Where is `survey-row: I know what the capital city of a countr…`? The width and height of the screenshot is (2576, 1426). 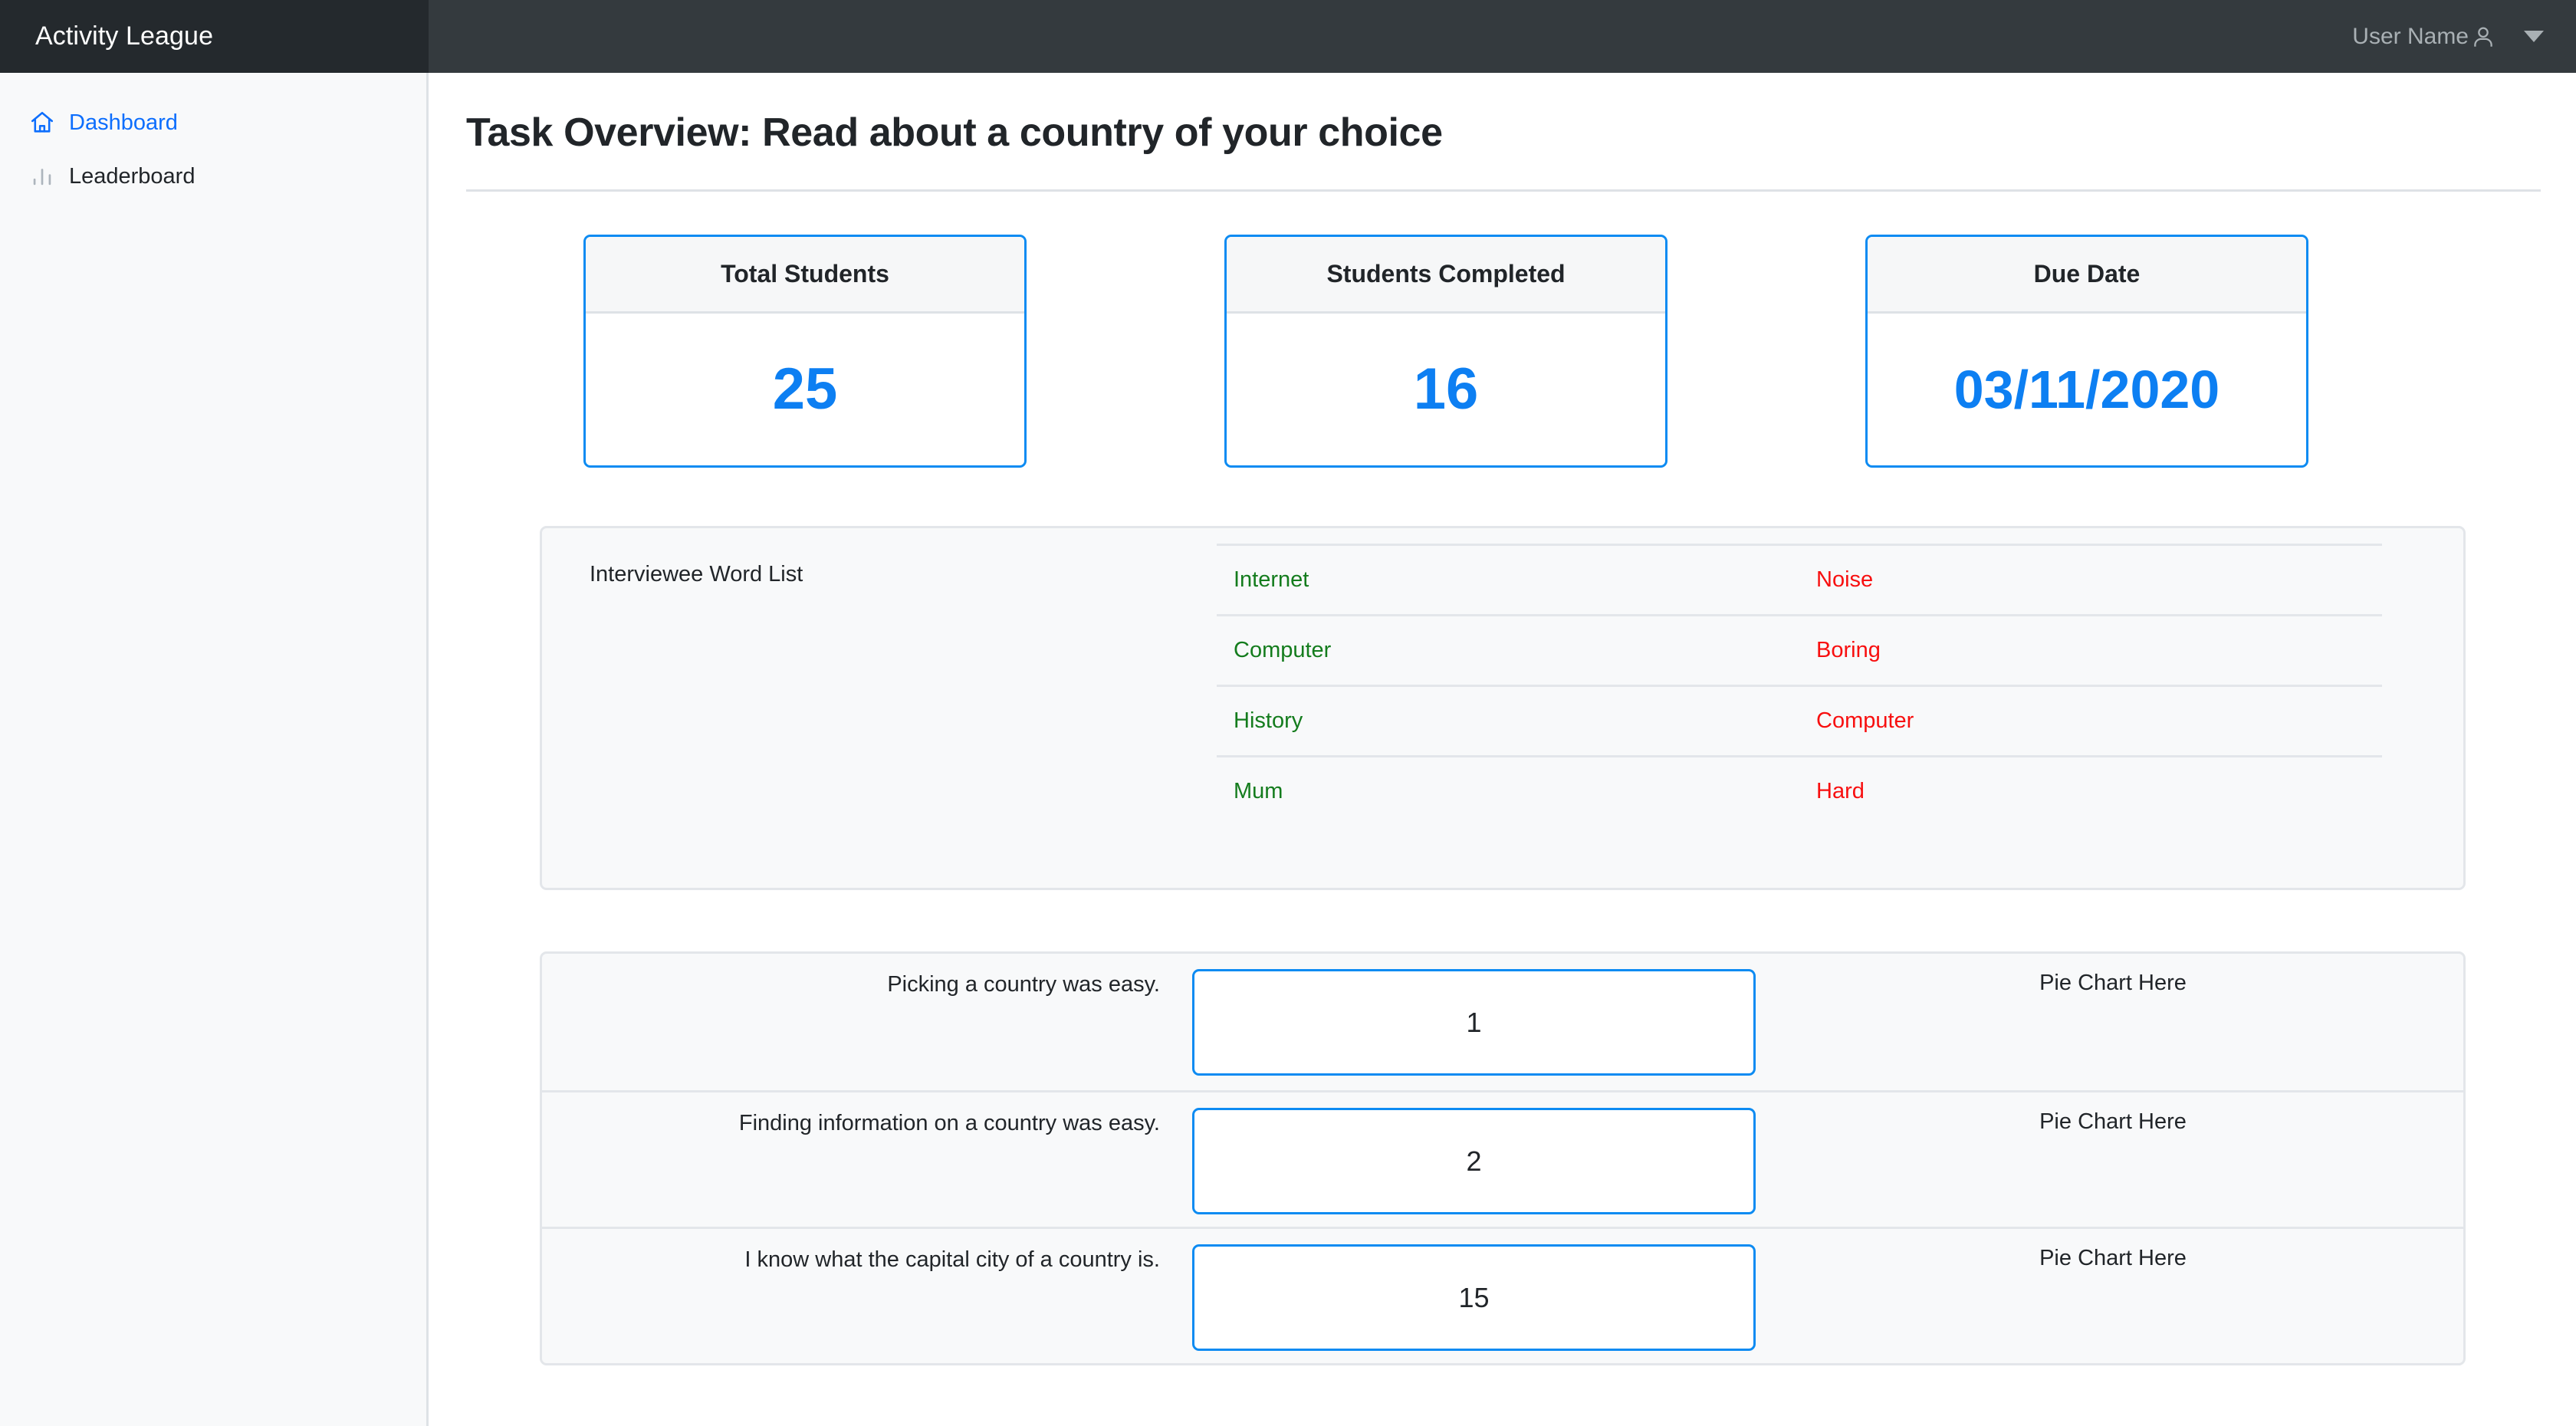
survey-row: I know what the capital city of a countr… is located at coordinates (1503, 1295).